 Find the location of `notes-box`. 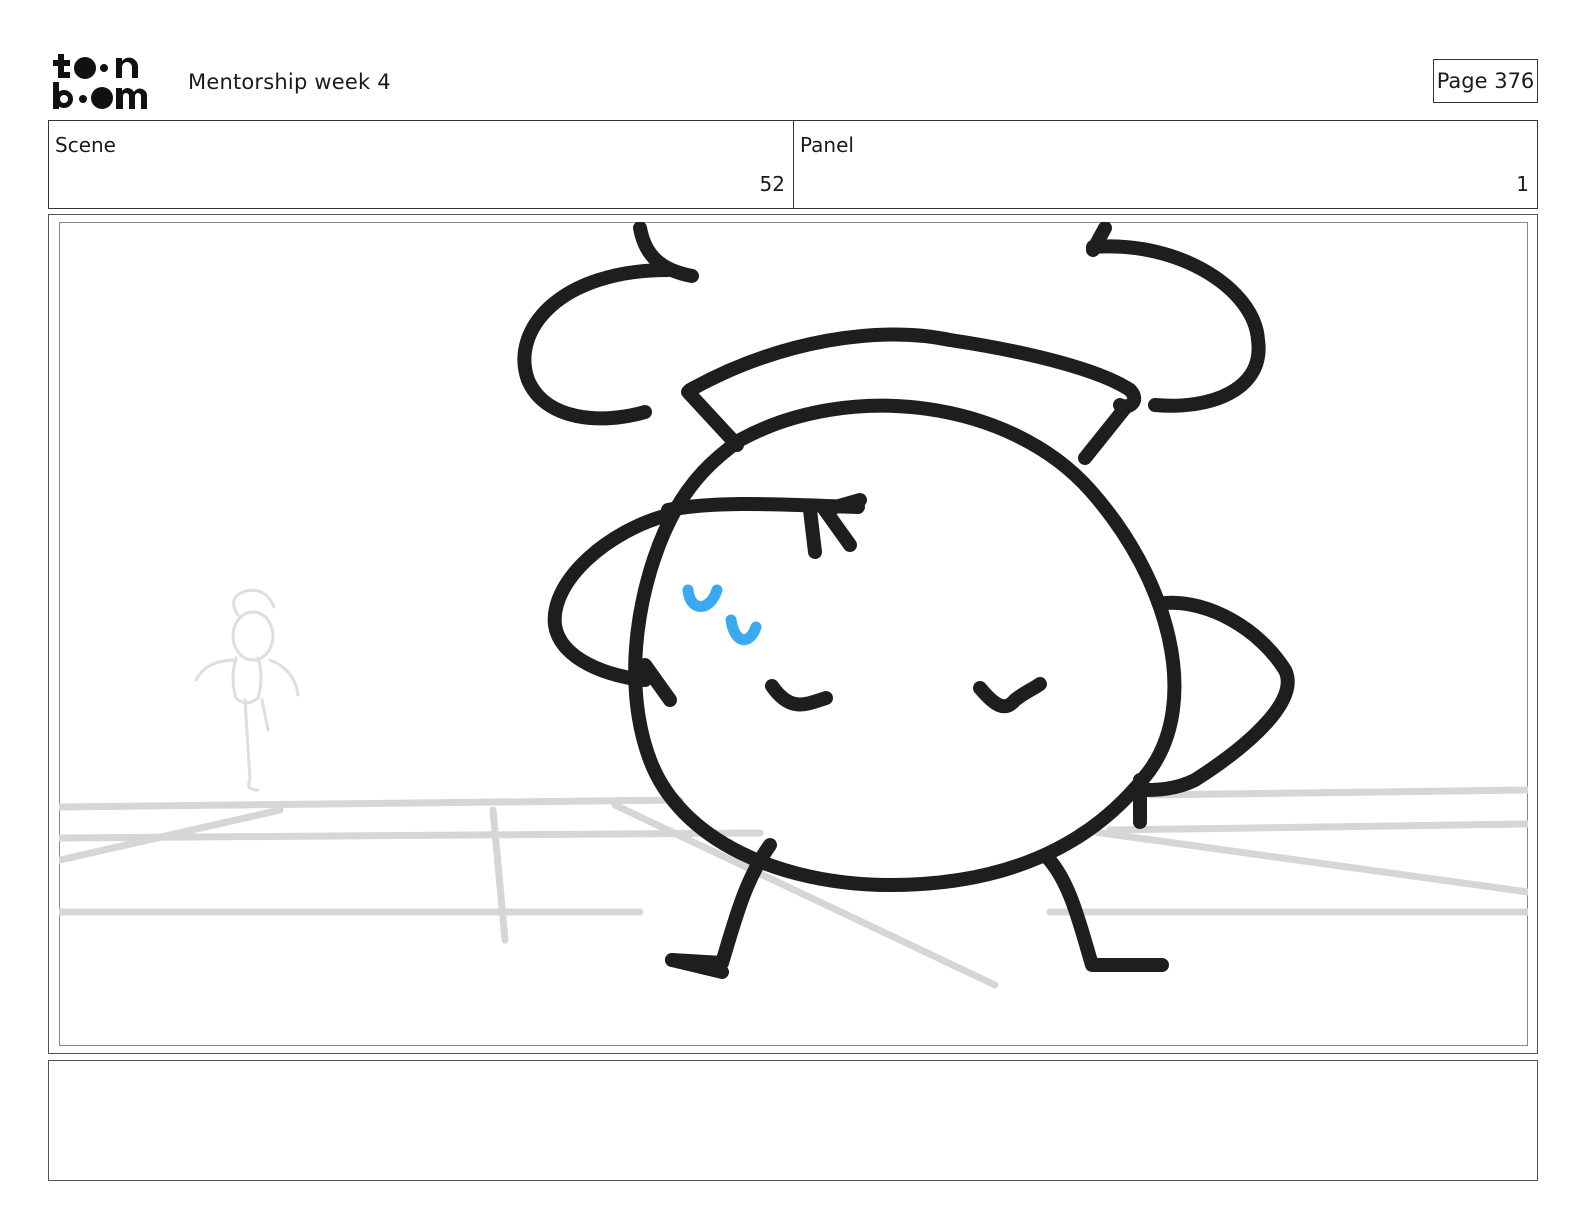

notes-box is located at coordinates (793, 1120).